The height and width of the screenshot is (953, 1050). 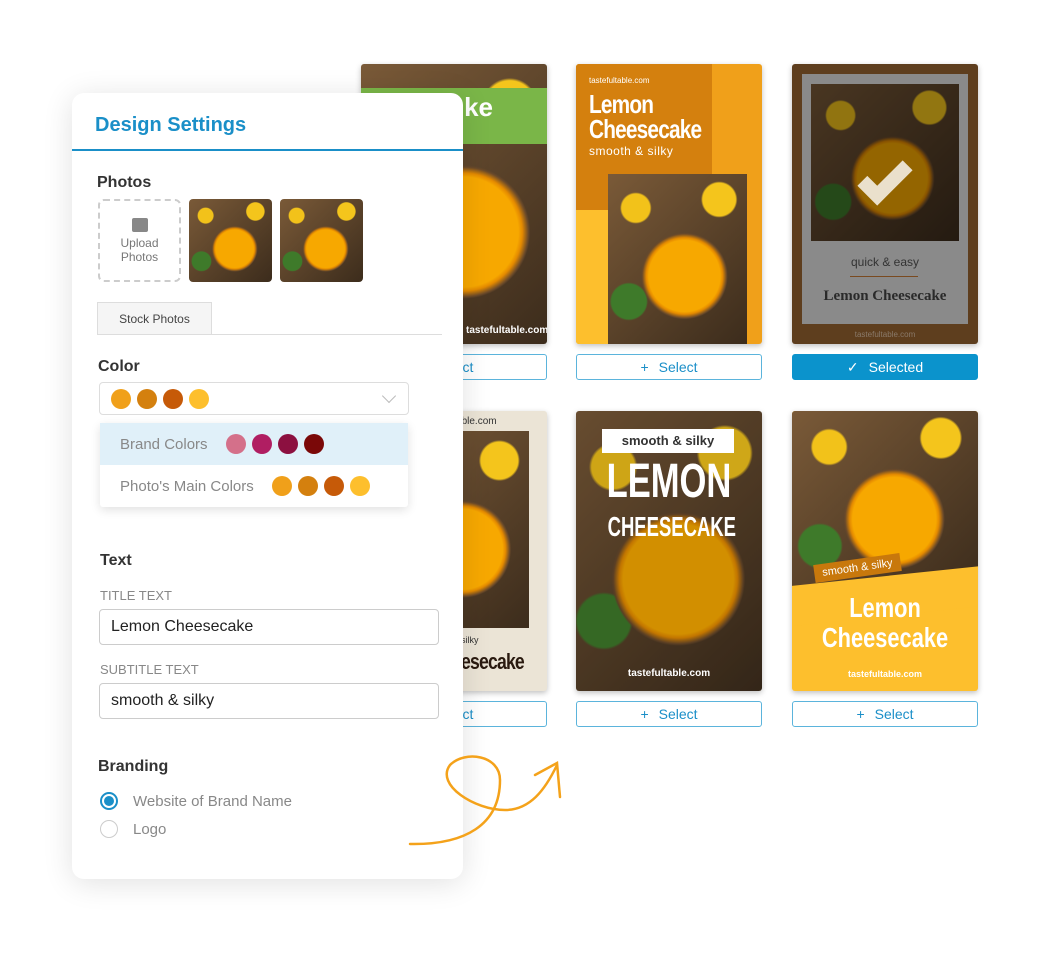 I want to click on option-brand-colors: Brand Colors, so click(x=254, y=444).